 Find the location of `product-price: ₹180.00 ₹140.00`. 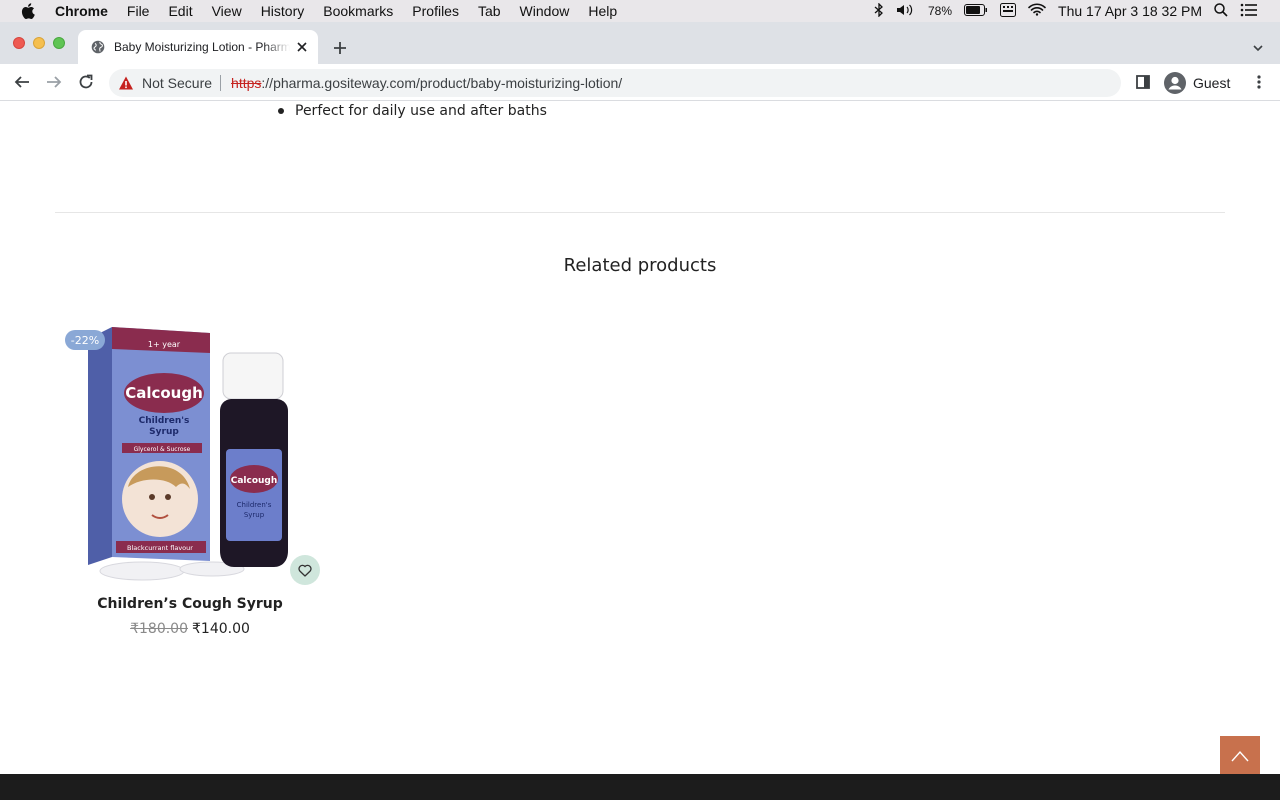

product-price: ₹180.00 ₹140.00 is located at coordinates (190, 629).